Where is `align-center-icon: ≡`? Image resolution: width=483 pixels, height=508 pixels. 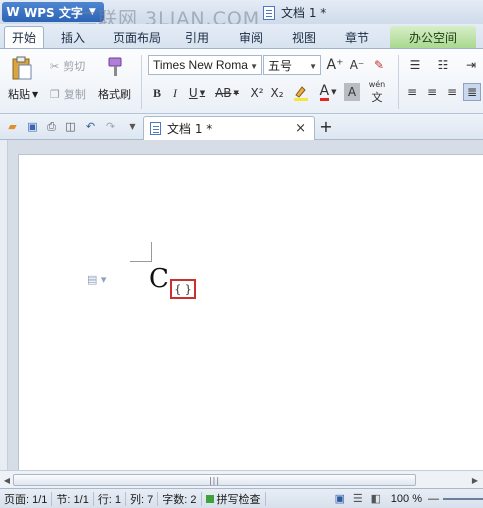
align-center-icon: ≡ is located at coordinates (432, 92).